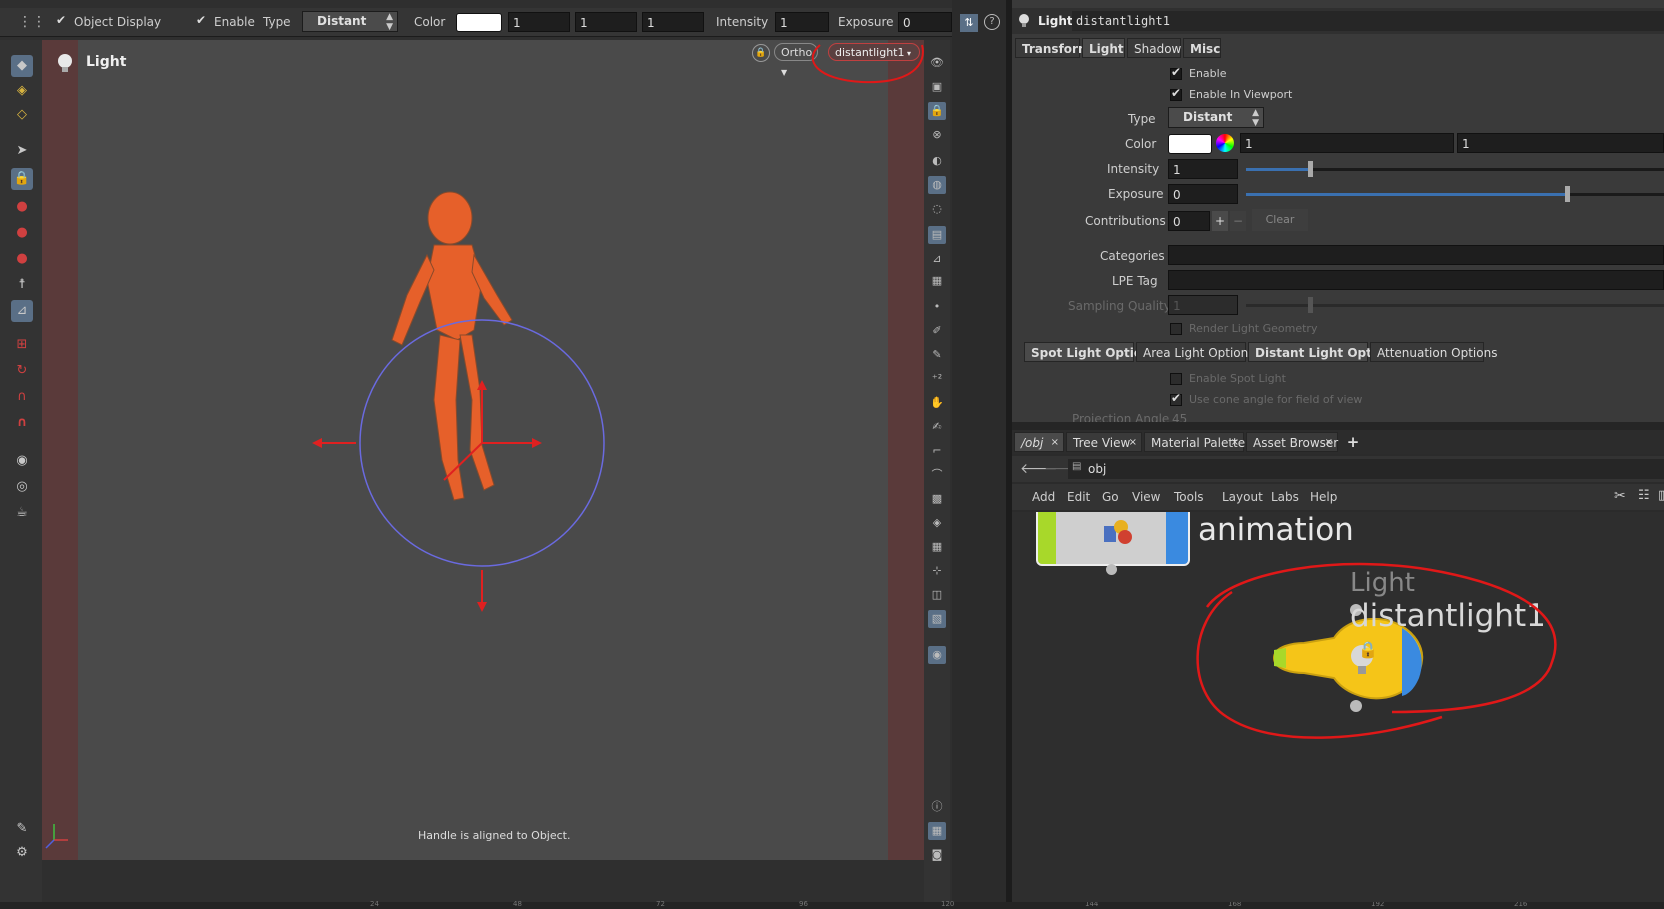 The image size is (1664, 909). What do you see at coordinates (1103, 48) in the screenshot?
I see `tab-light: Light` at bounding box center [1103, 48].